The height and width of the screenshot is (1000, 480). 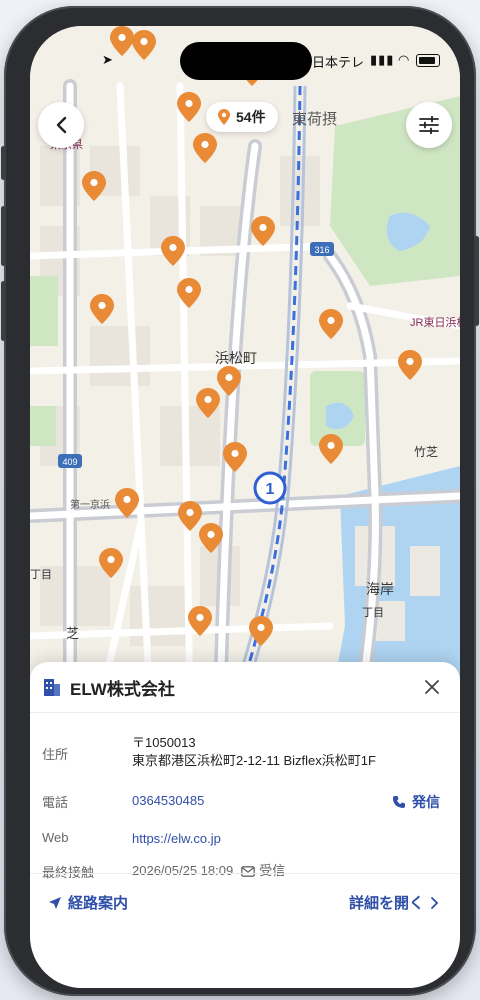 What do you see at coordinates (254, 760) in the screenshot?
I see `street-address: 東京都港区浜松町2-12-11 Bizflex浜松町1F` at bounding box center [254, 760].